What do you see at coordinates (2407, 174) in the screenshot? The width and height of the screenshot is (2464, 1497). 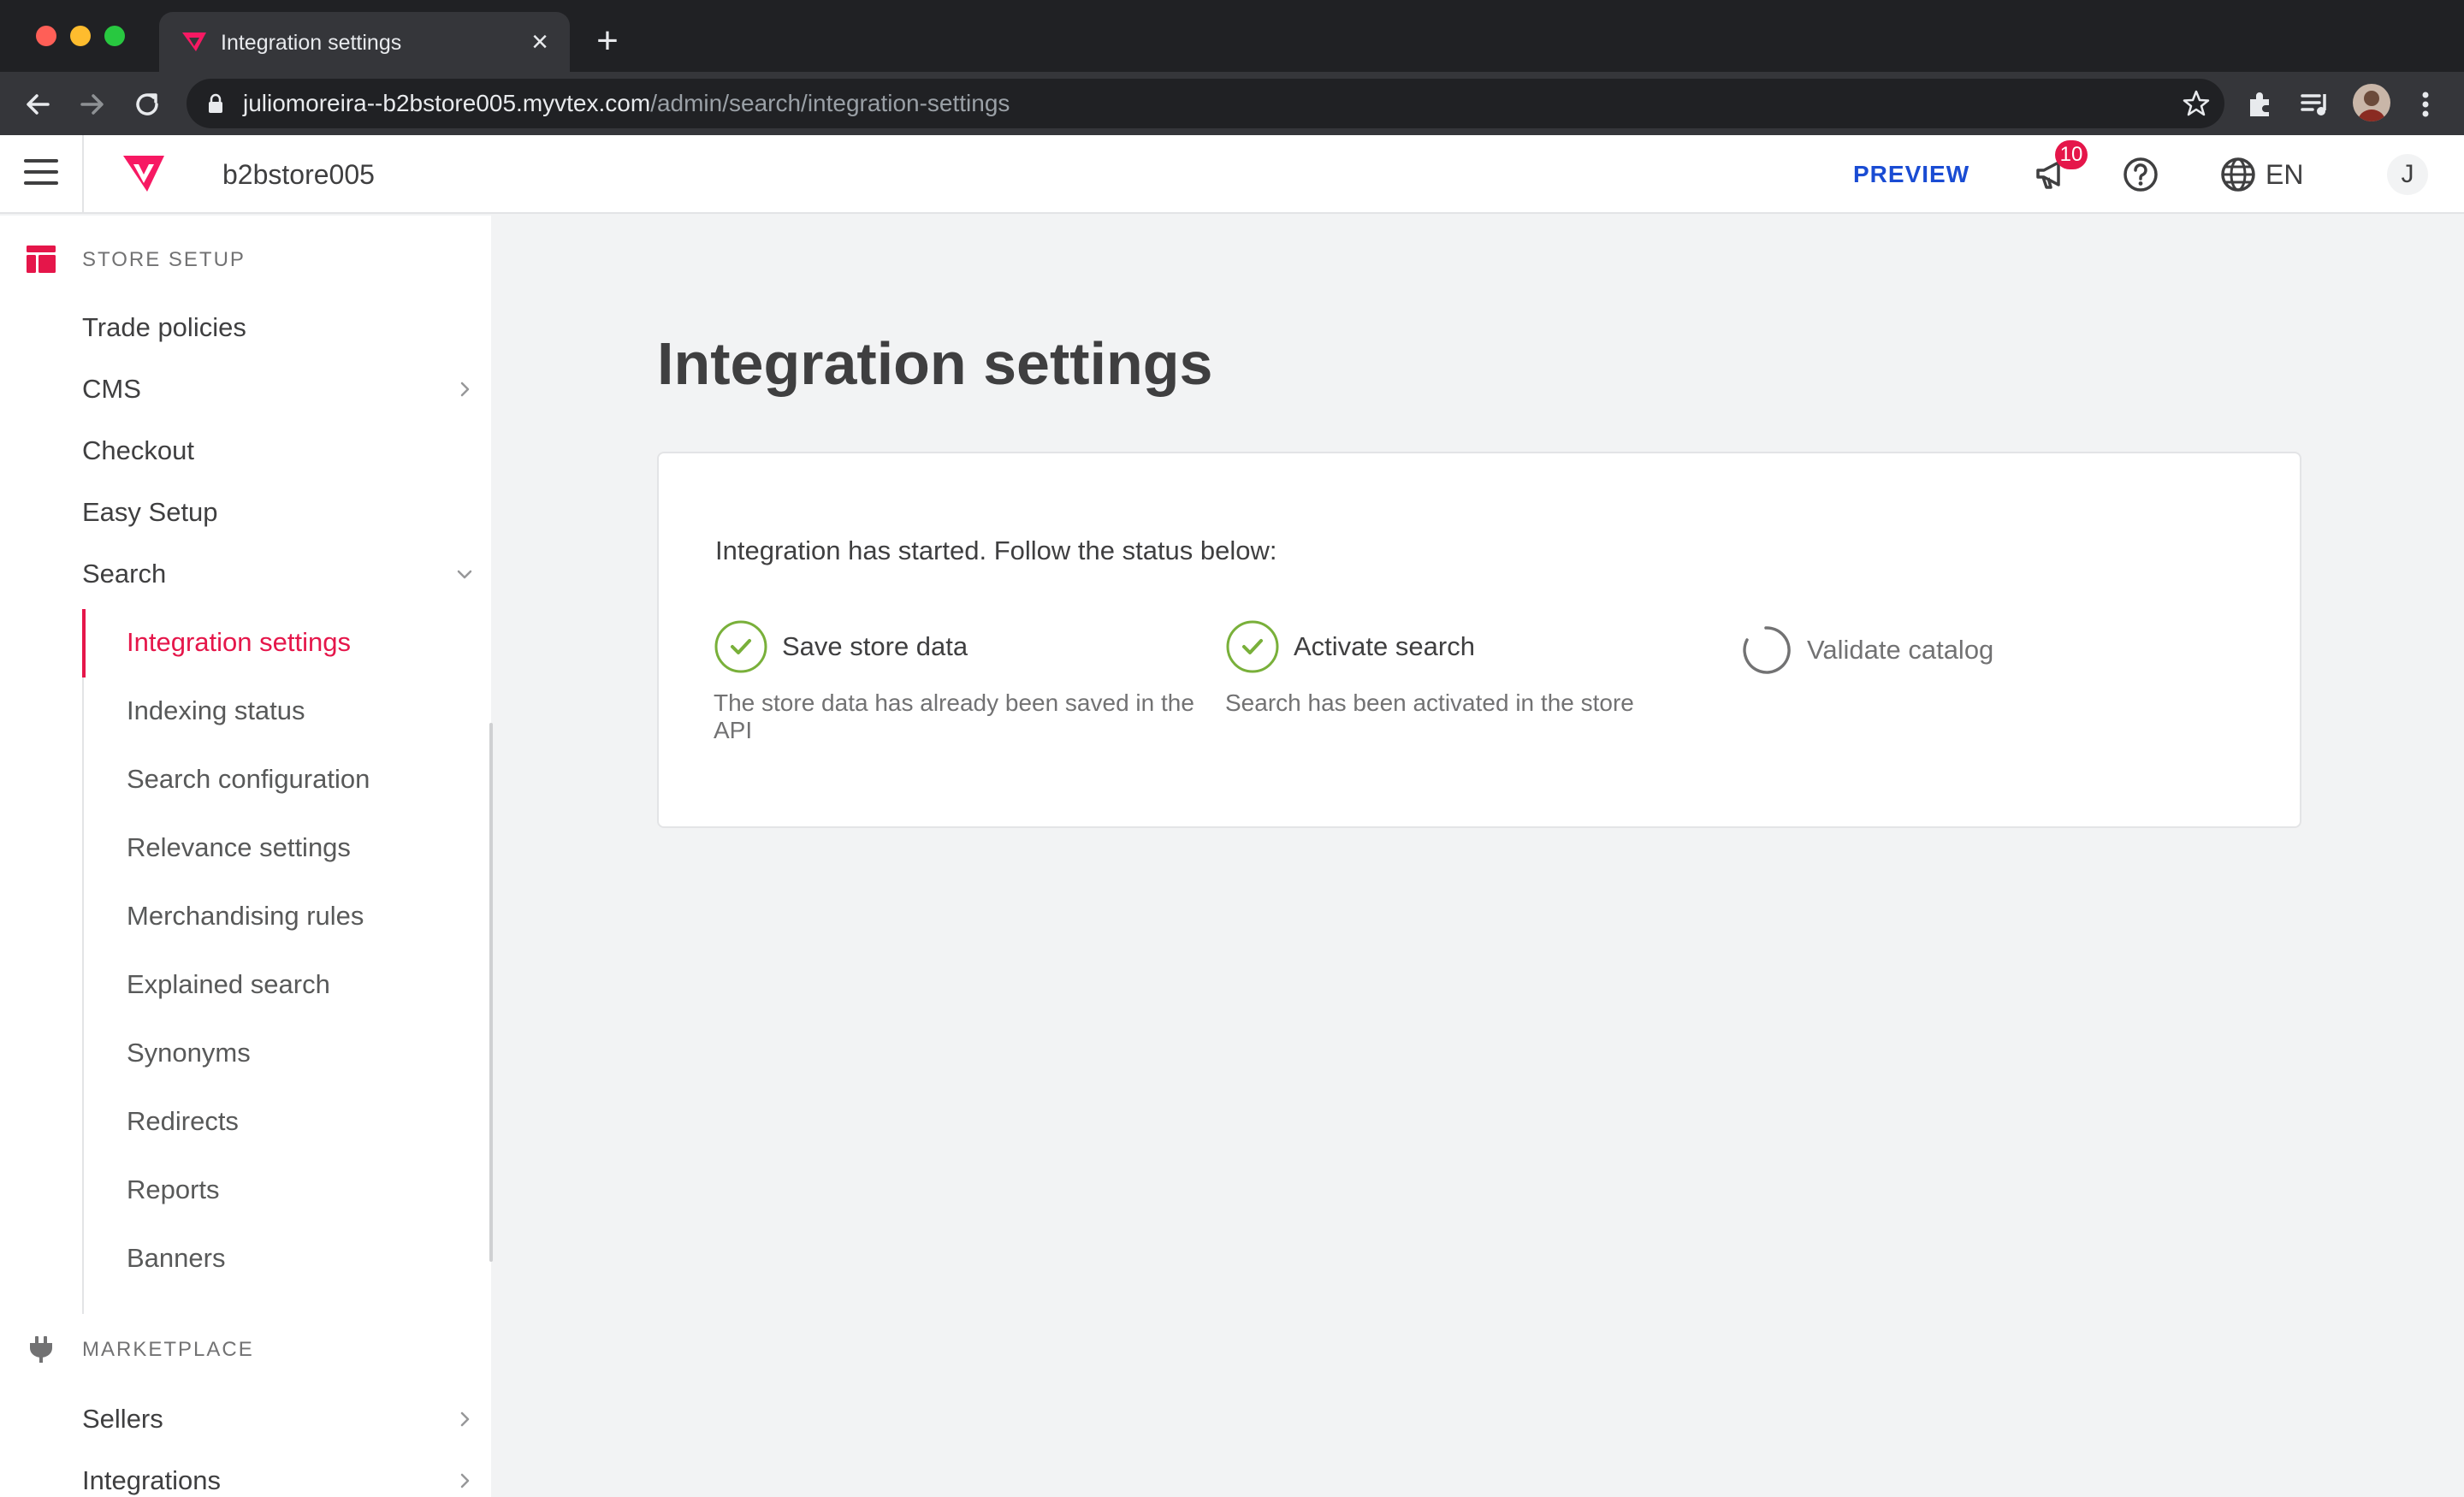 I see `user-avatar: J` at bounding box center [2407, 174].